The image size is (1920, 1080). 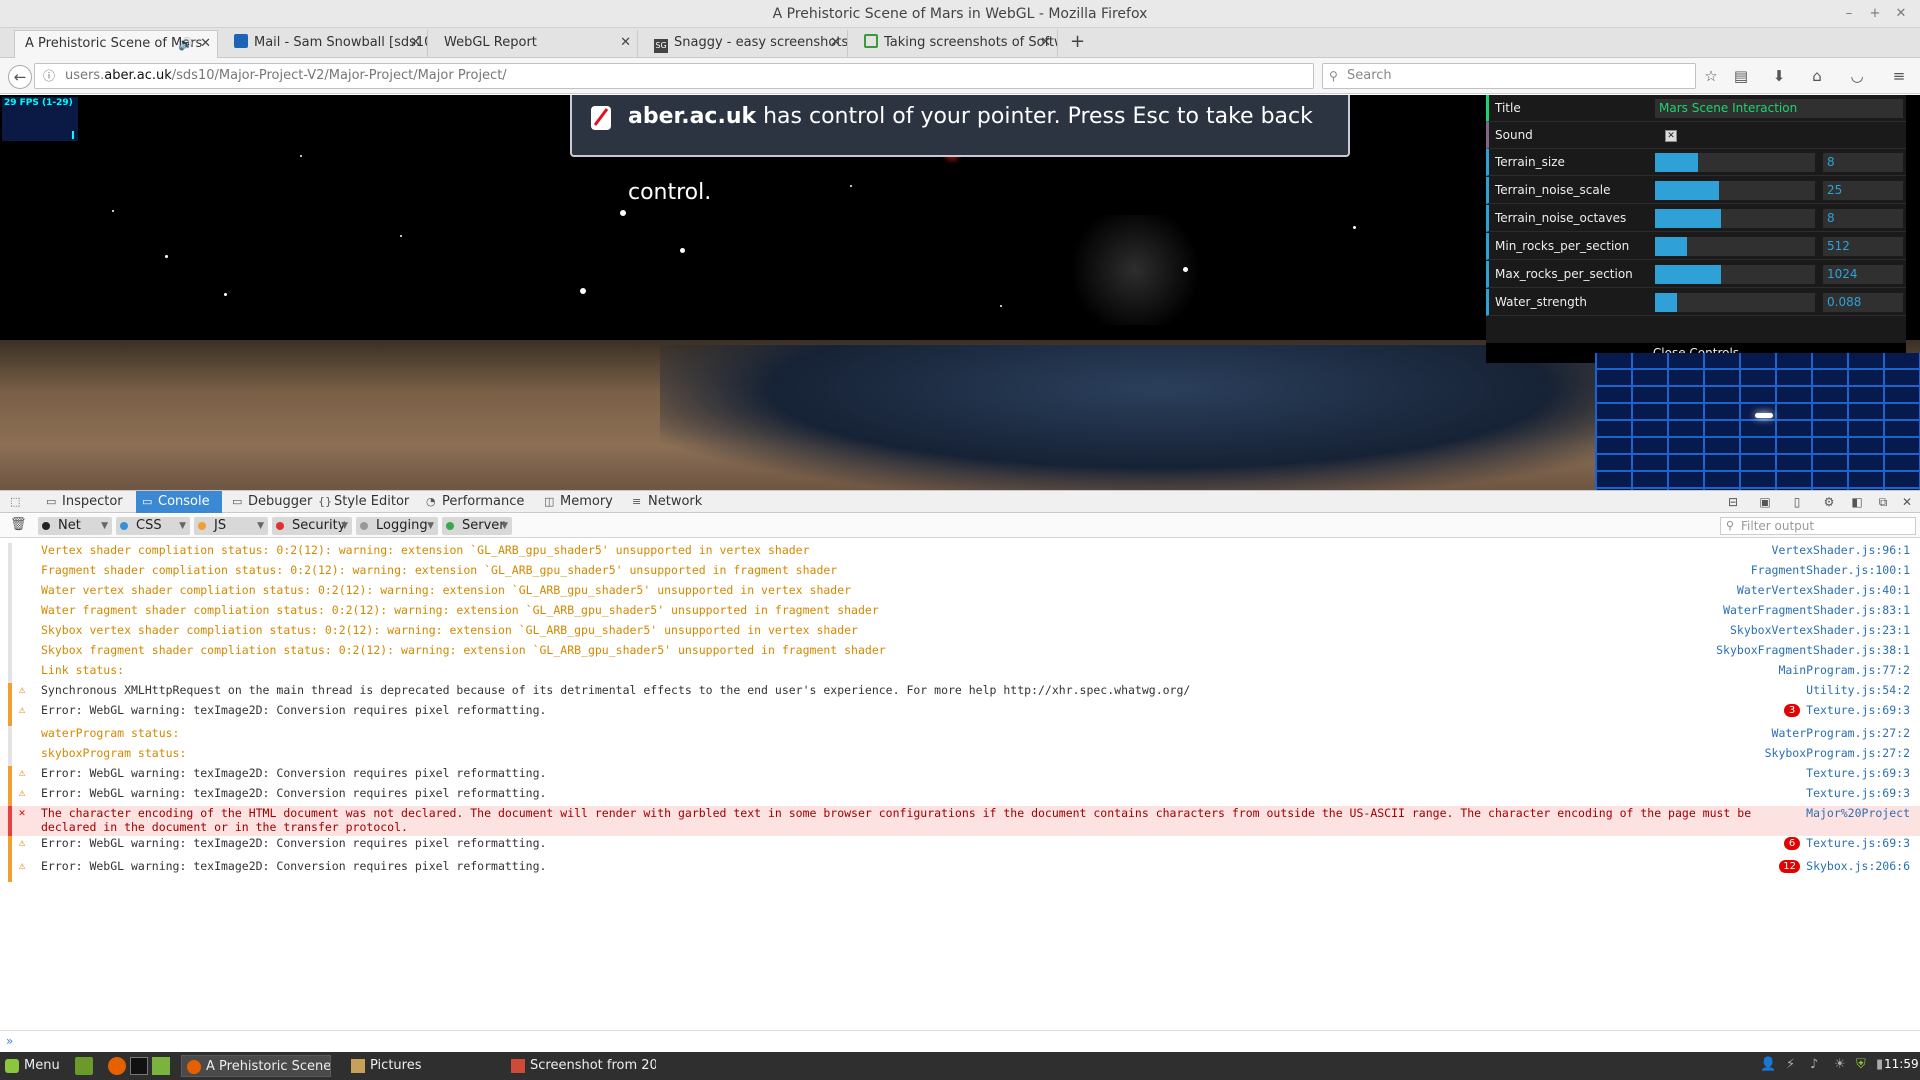 I want to click on console-source-link: SkyboxProgram.js:27:2, so click(x=1837, y=753).